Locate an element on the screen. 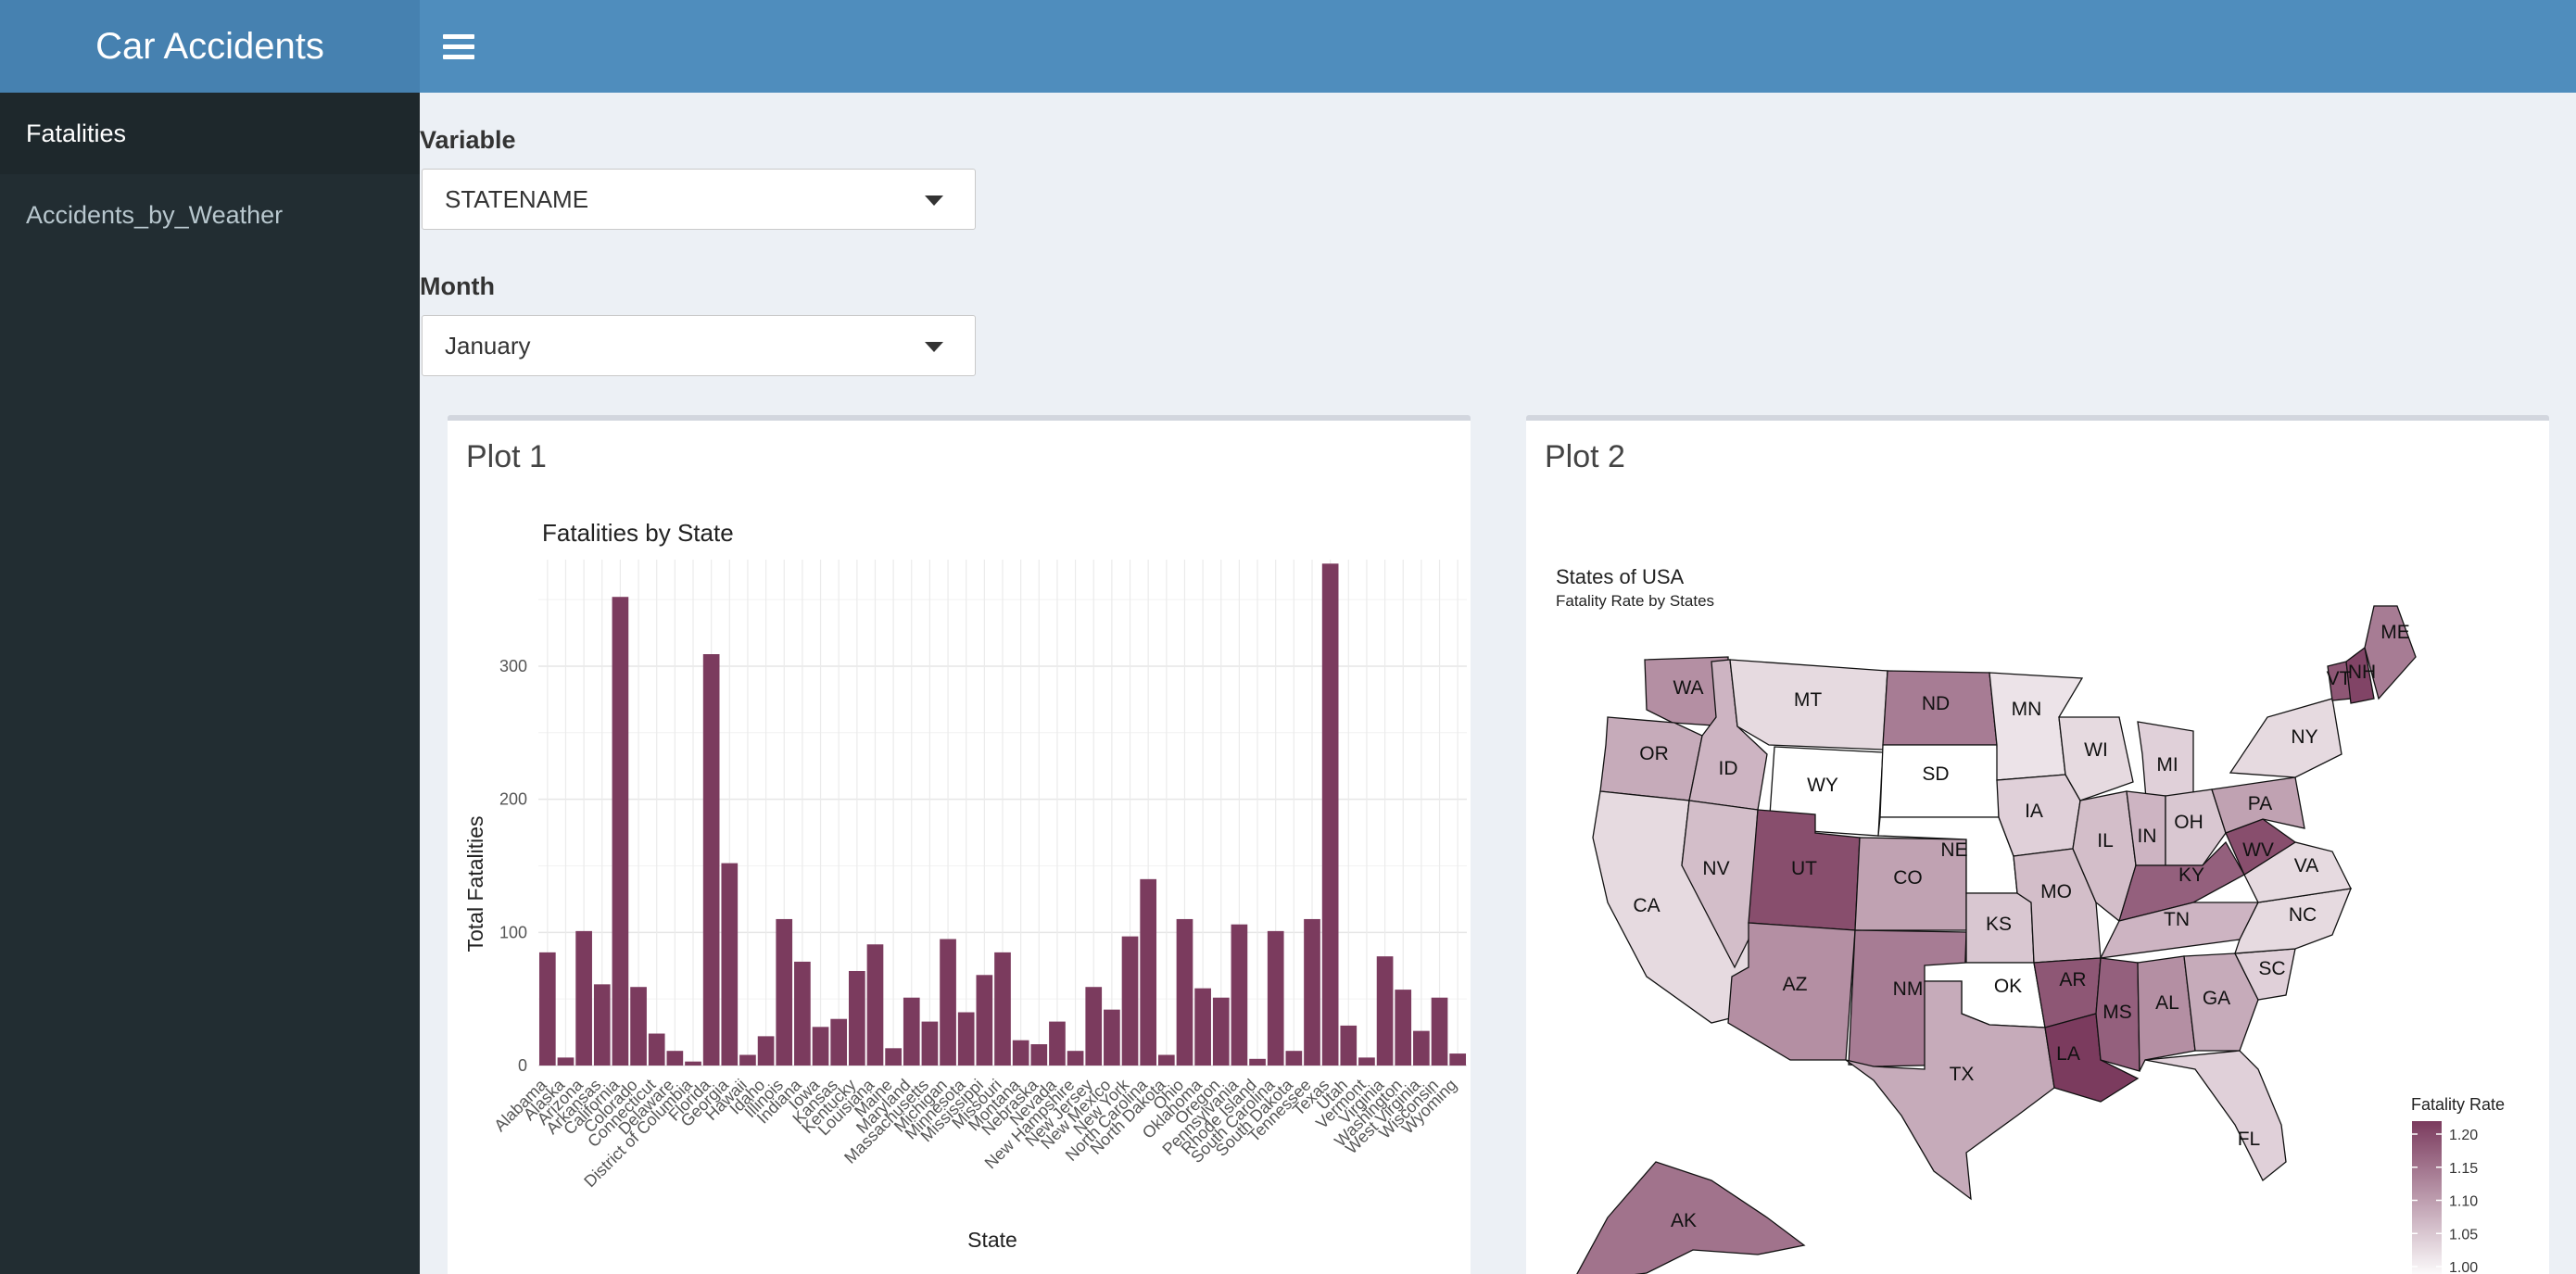 The image size is (2576, 1274). hamburger-icon is located at coordinates (458, 46).